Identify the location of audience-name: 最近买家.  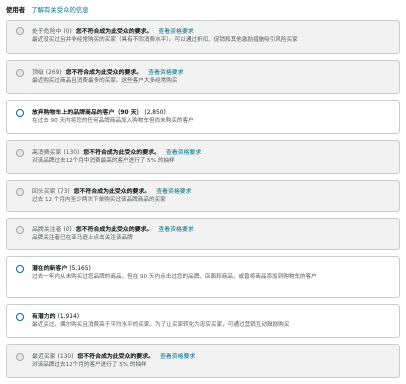
(44, 357).